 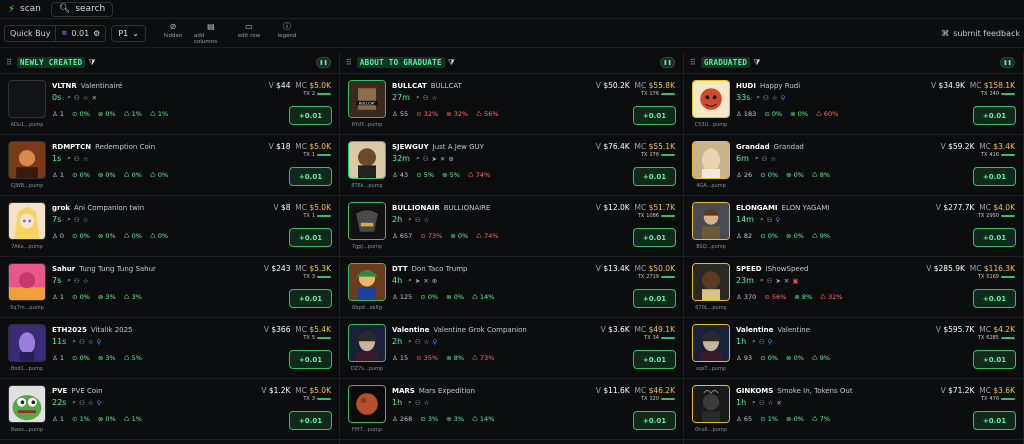 What do you see at coordinates (711, 308) in the screenshot?
I see `token-address: 670L...pump` at bounding box center [711, 308].